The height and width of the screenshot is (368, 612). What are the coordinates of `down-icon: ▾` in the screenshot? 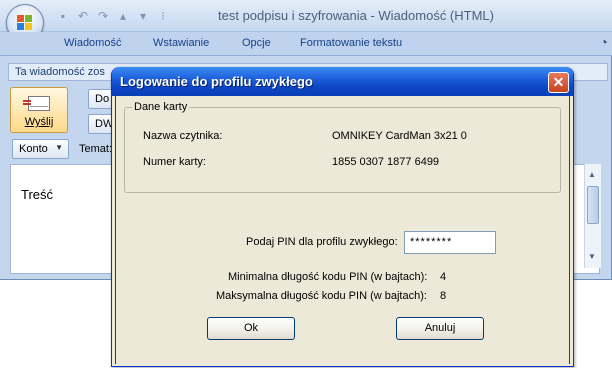 It's located at (143, 16).